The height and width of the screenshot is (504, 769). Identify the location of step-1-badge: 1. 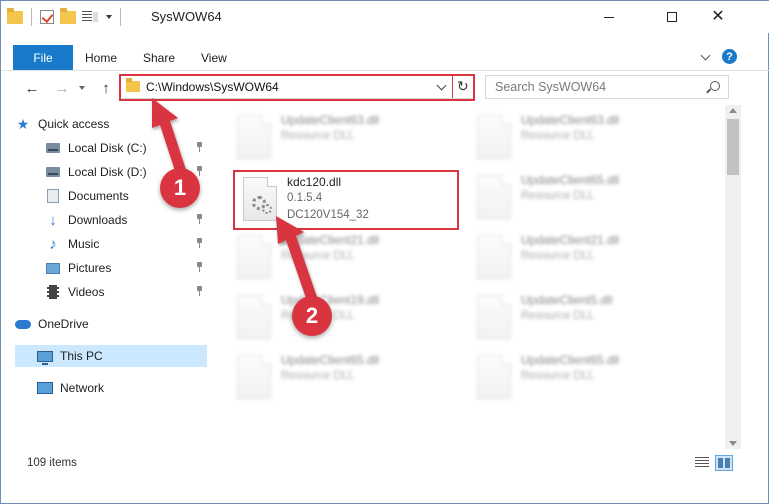
(180, 188).